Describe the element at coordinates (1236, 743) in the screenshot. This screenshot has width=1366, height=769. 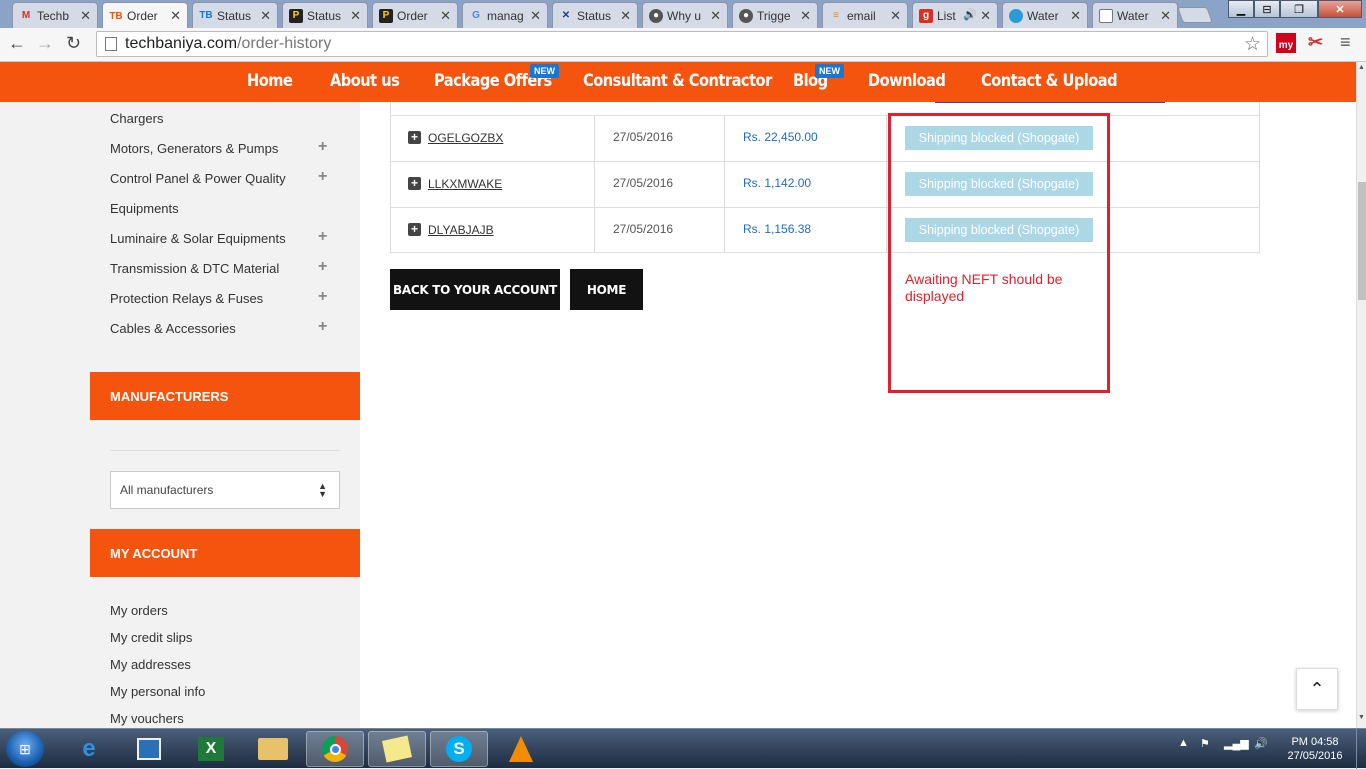
I see `network-icon: ▂▄▆` at that location.